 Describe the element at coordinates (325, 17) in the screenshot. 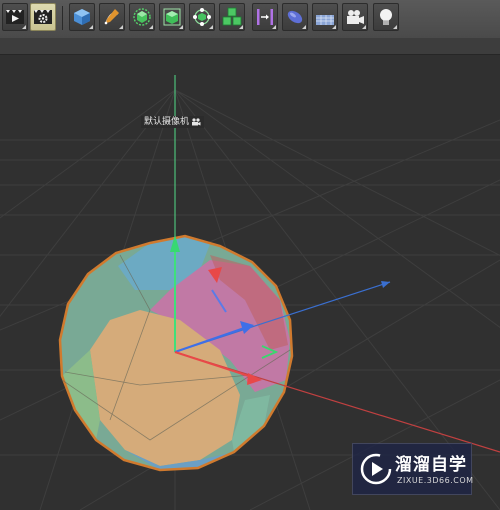

I see `floor-button` at that location.